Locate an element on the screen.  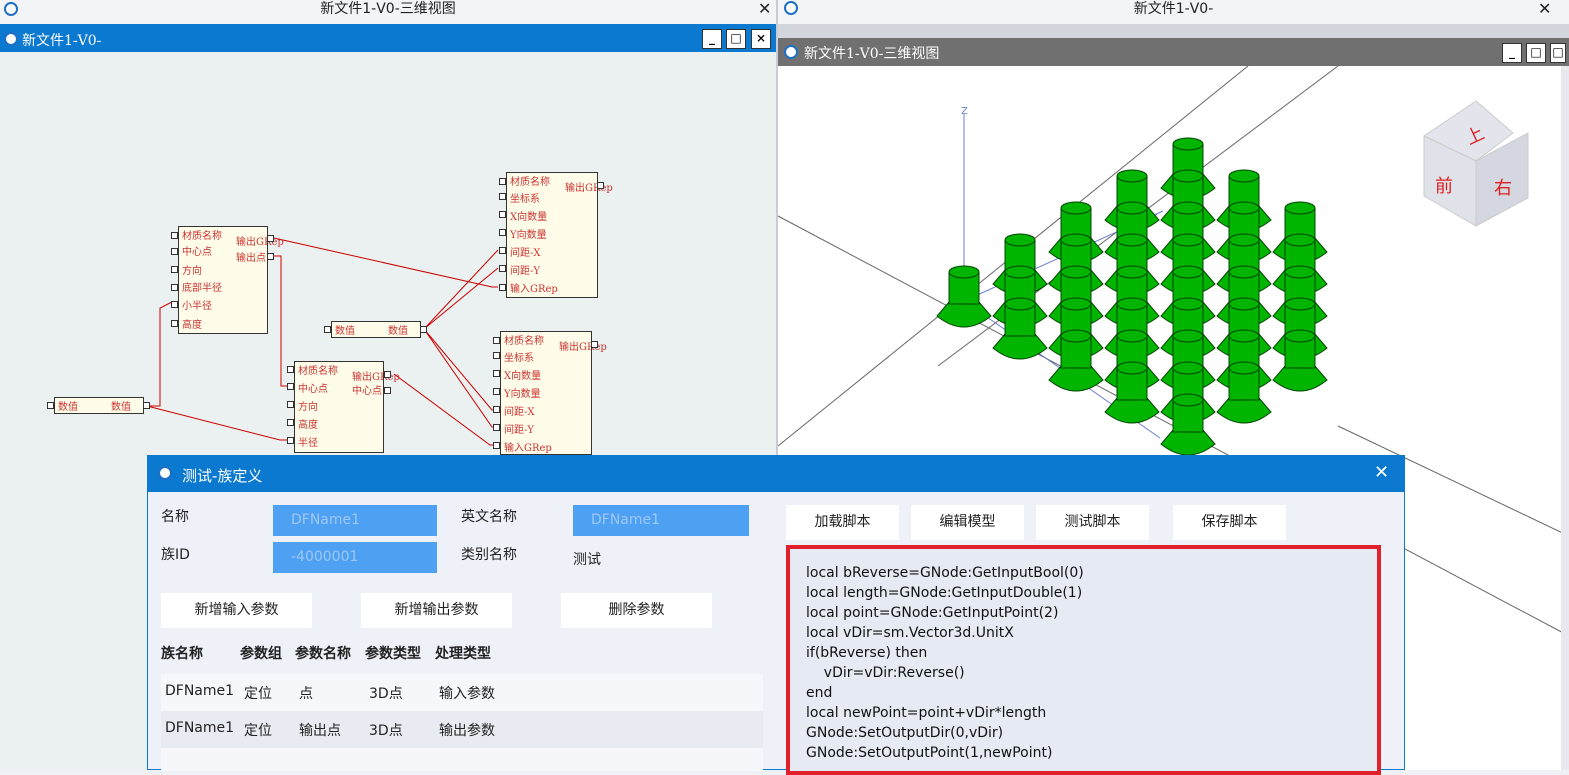
graph-node-cylinder: 材质名称 中心点 方向 高度 半径 输出GRep 中心点 is located at coordinates (347, 407).